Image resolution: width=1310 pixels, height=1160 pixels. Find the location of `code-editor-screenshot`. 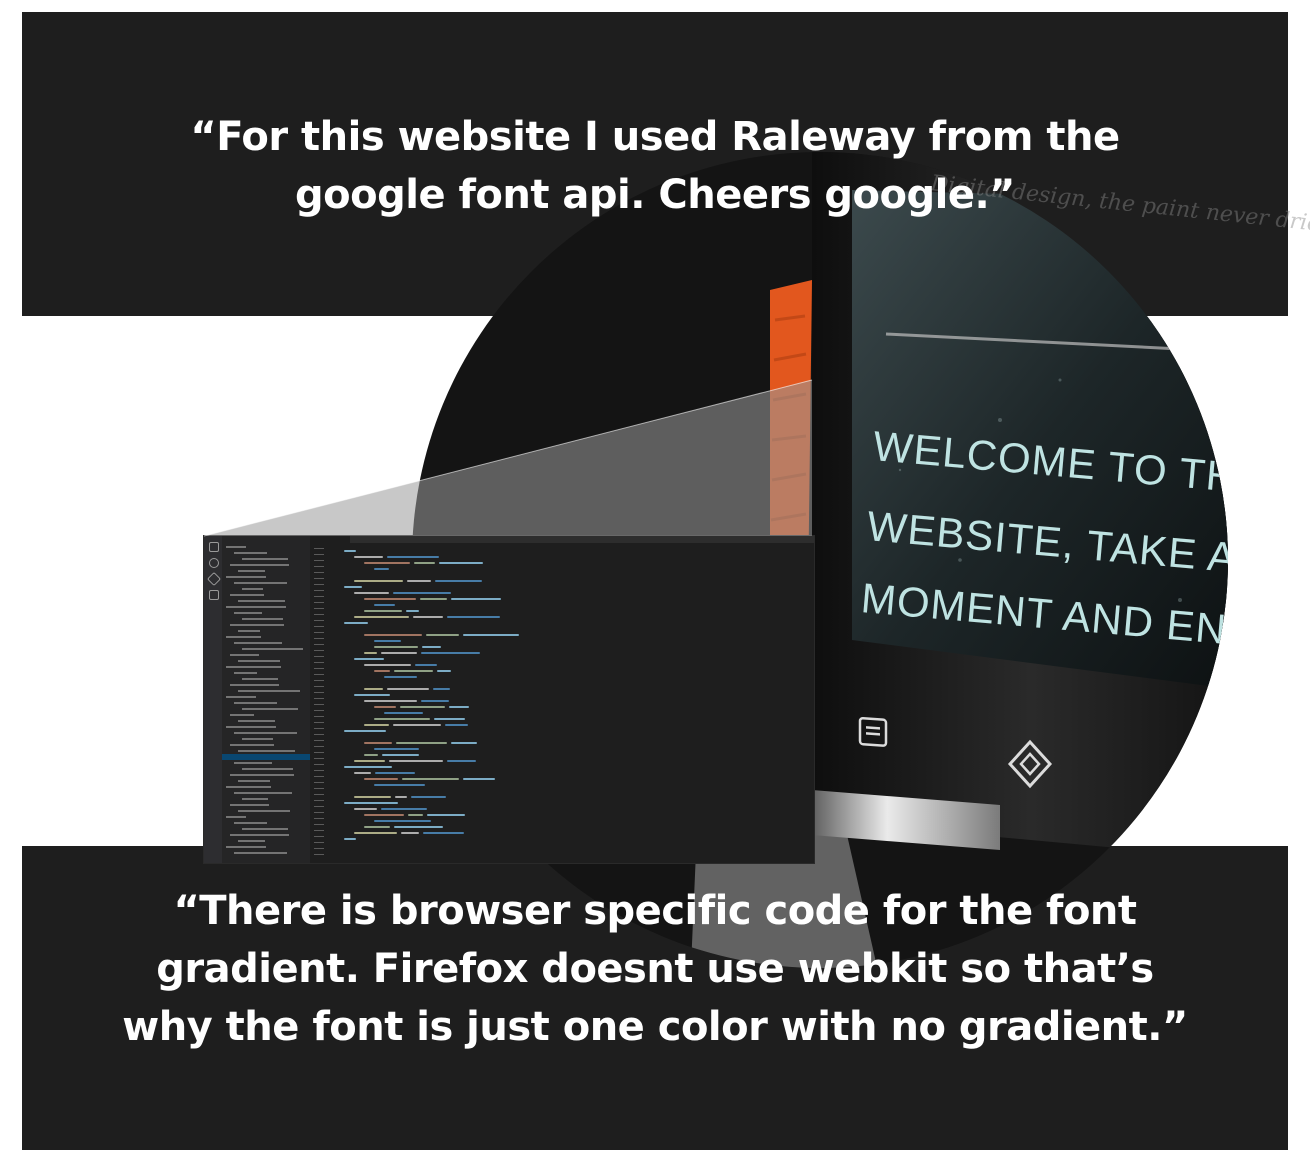

code-editor-screenshot is located at coordinates (509, 699).